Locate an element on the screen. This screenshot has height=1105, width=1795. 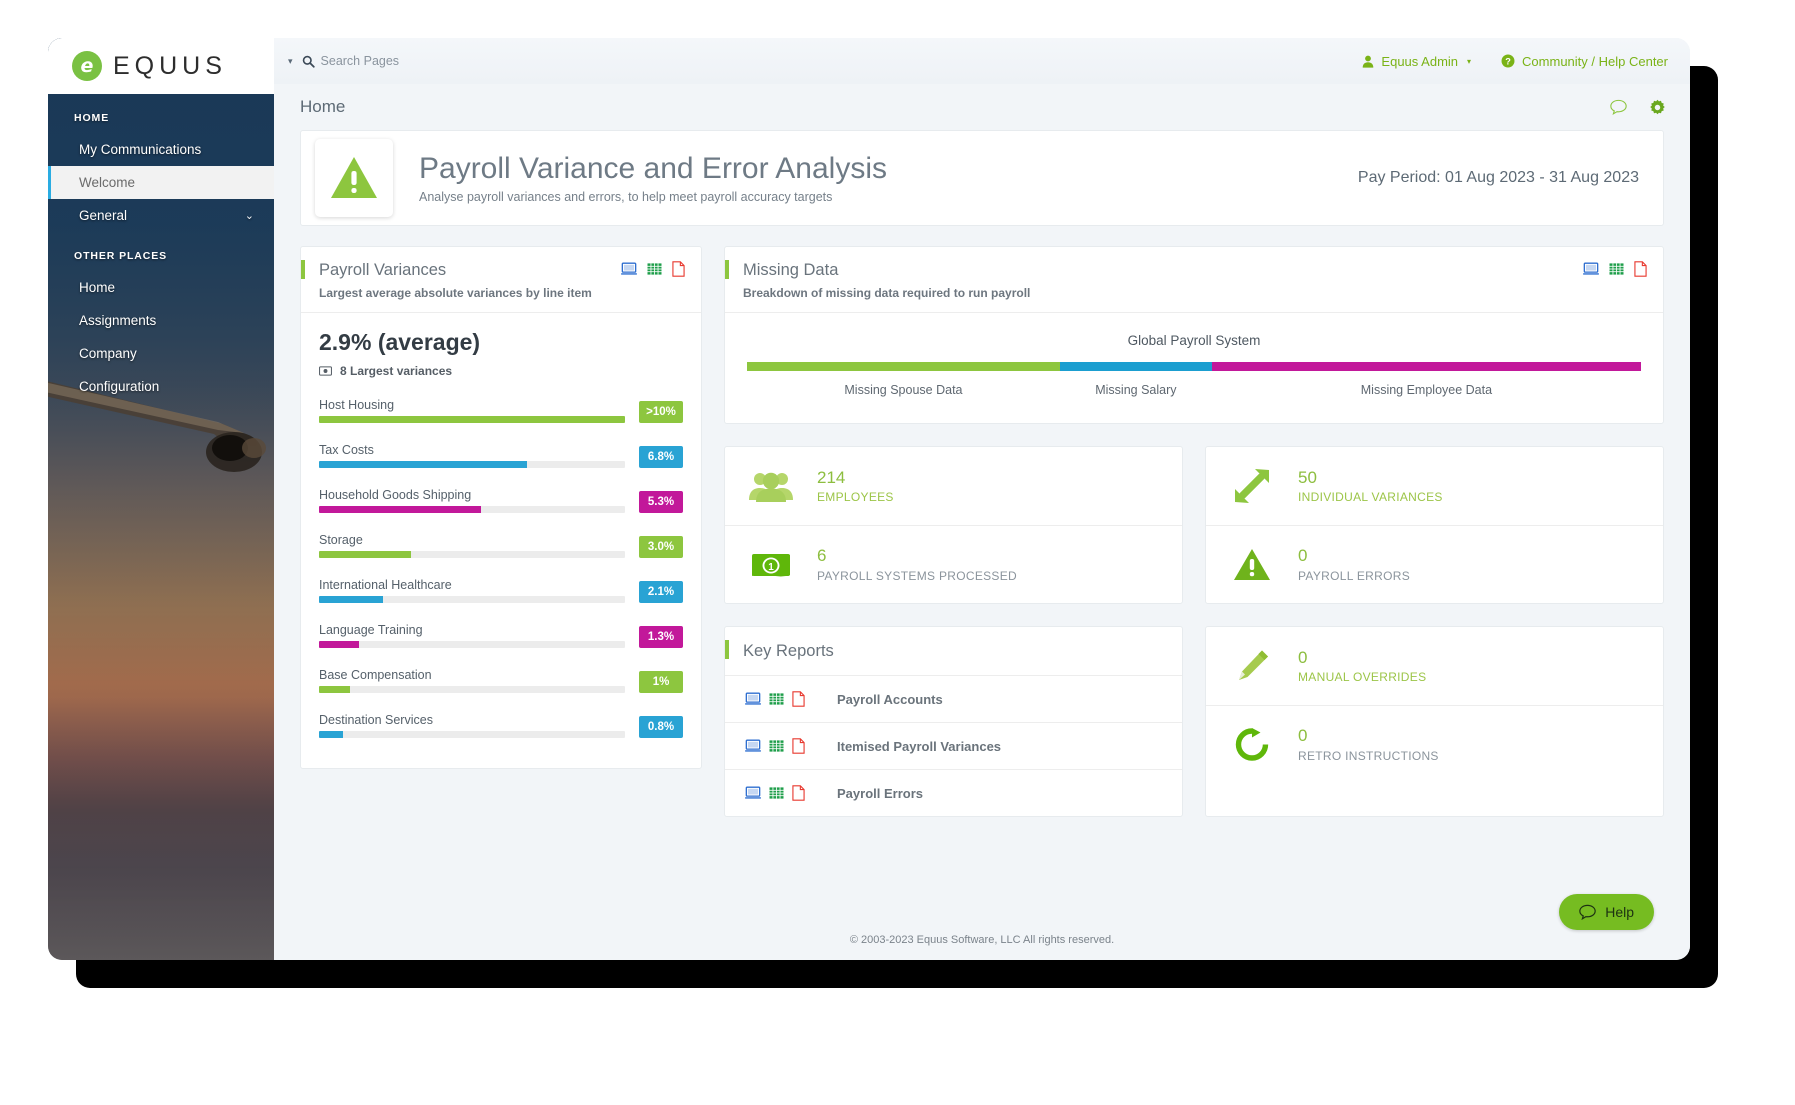
top-bar-right: Equus Admin ▾ ? Community / Help Center is located at coordinates (1515, 61).